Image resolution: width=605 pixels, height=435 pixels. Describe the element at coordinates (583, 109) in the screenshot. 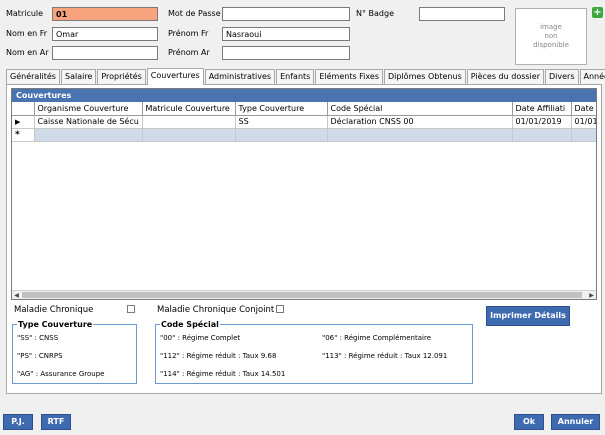

I see `column-header: Date` at that location.